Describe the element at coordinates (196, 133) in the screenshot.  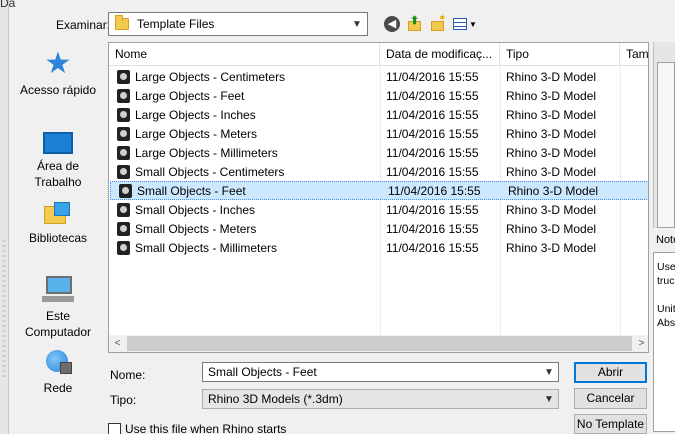
I see `file-name: Large Objects - Meters` at that location.